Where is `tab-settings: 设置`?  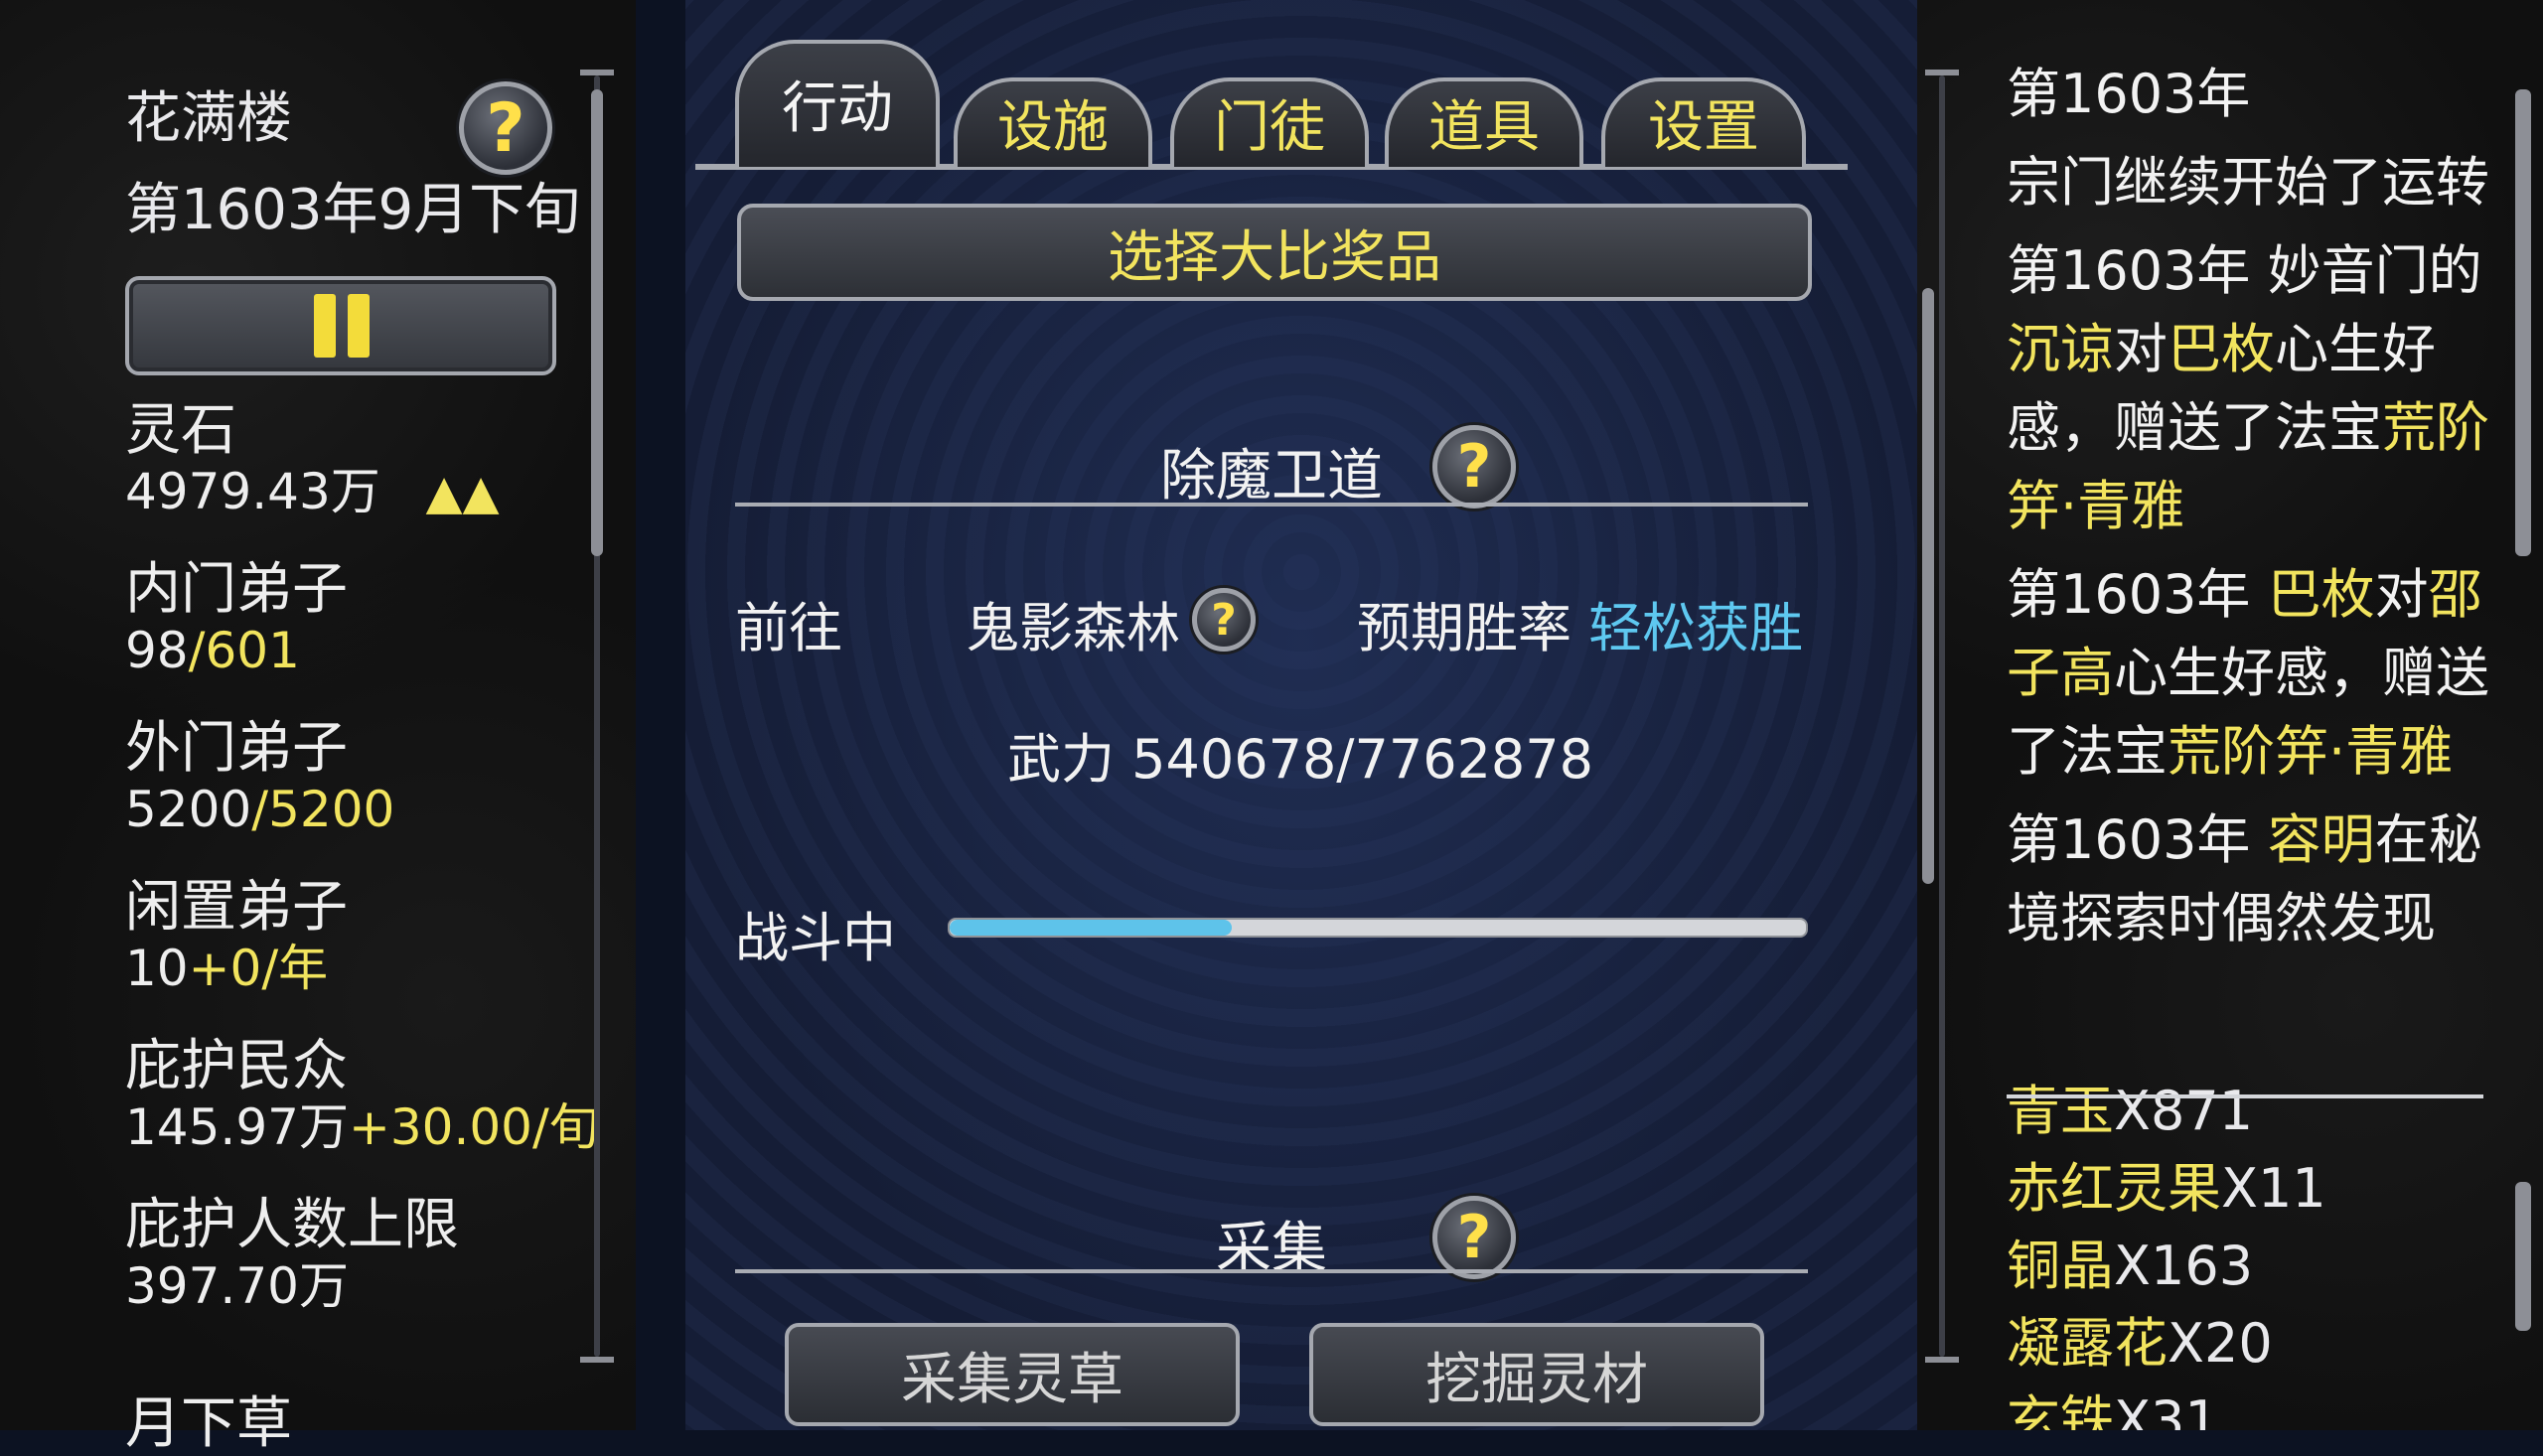 tab-settings: 设置 is located at coordinates (1703, 122).